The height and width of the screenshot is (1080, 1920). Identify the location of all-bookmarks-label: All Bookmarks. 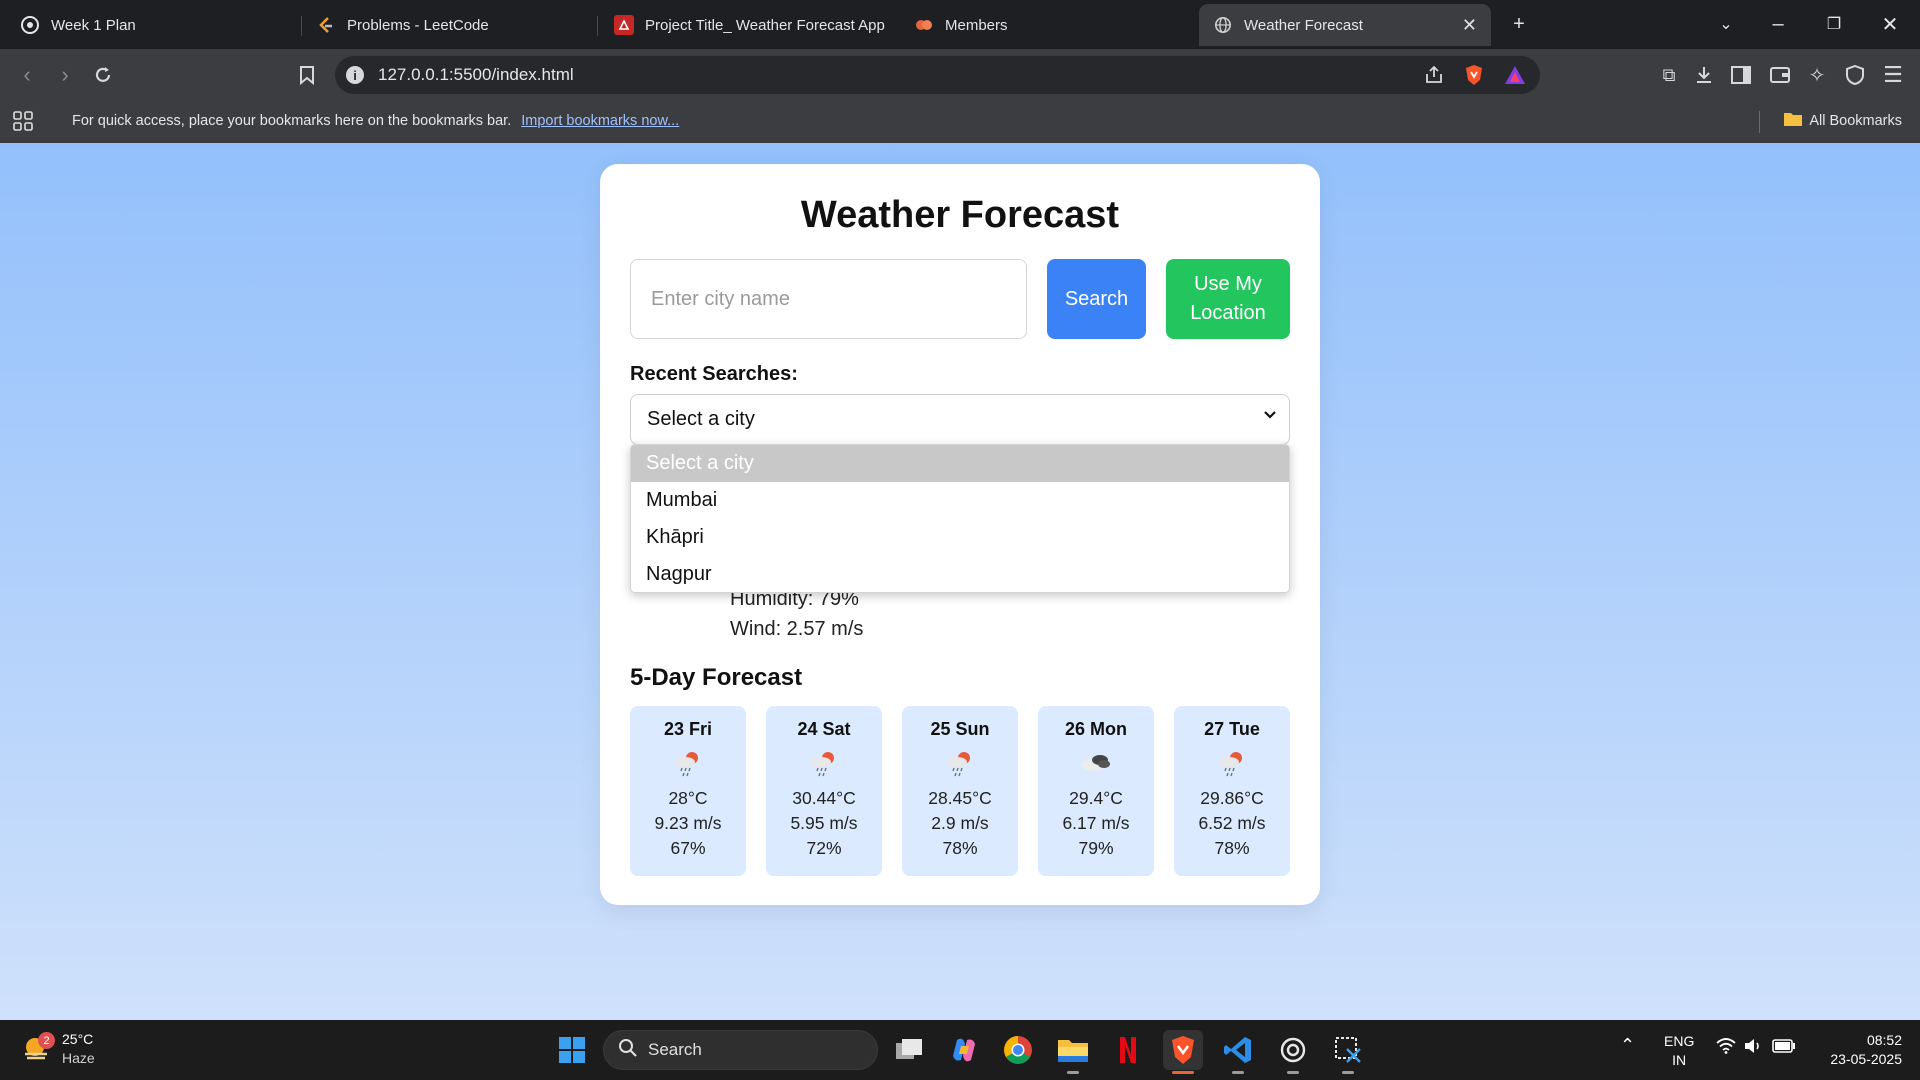
(1855, 121).